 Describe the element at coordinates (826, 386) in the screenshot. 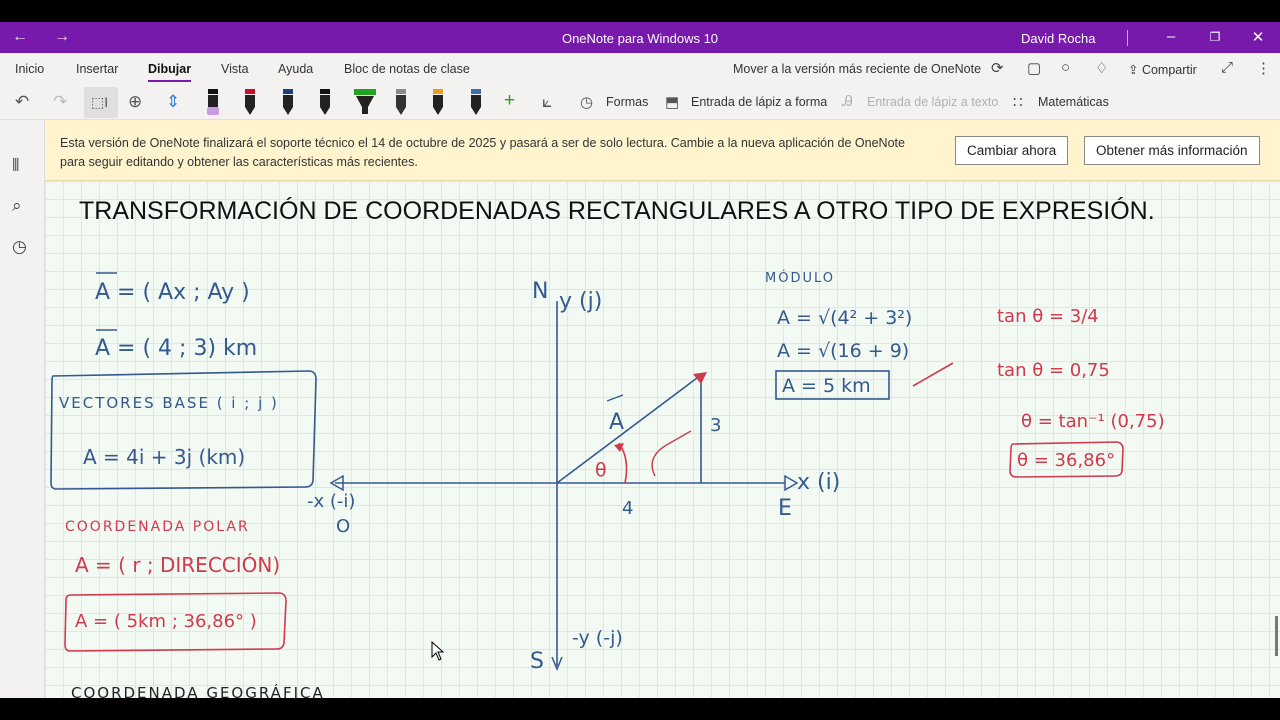

I see `ink-mod-result: A = 5 km` at that location.